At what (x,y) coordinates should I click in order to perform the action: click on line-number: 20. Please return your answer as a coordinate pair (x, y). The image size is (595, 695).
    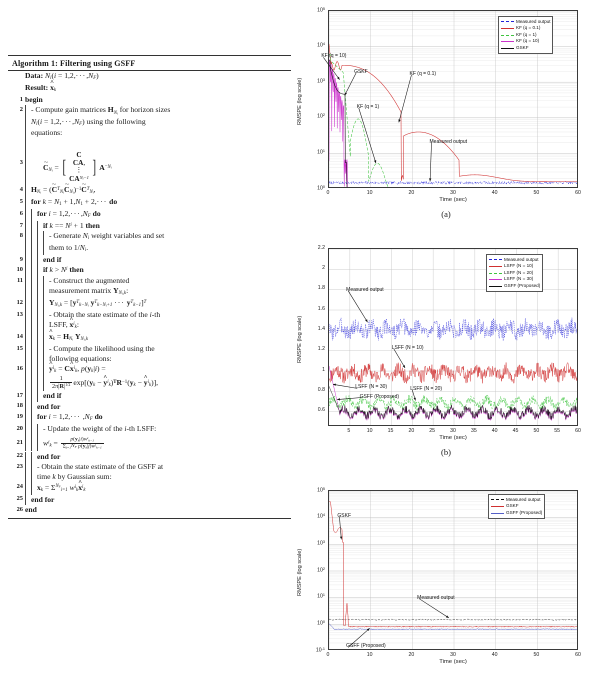
    Looking at the image, I should click on (19, 428).